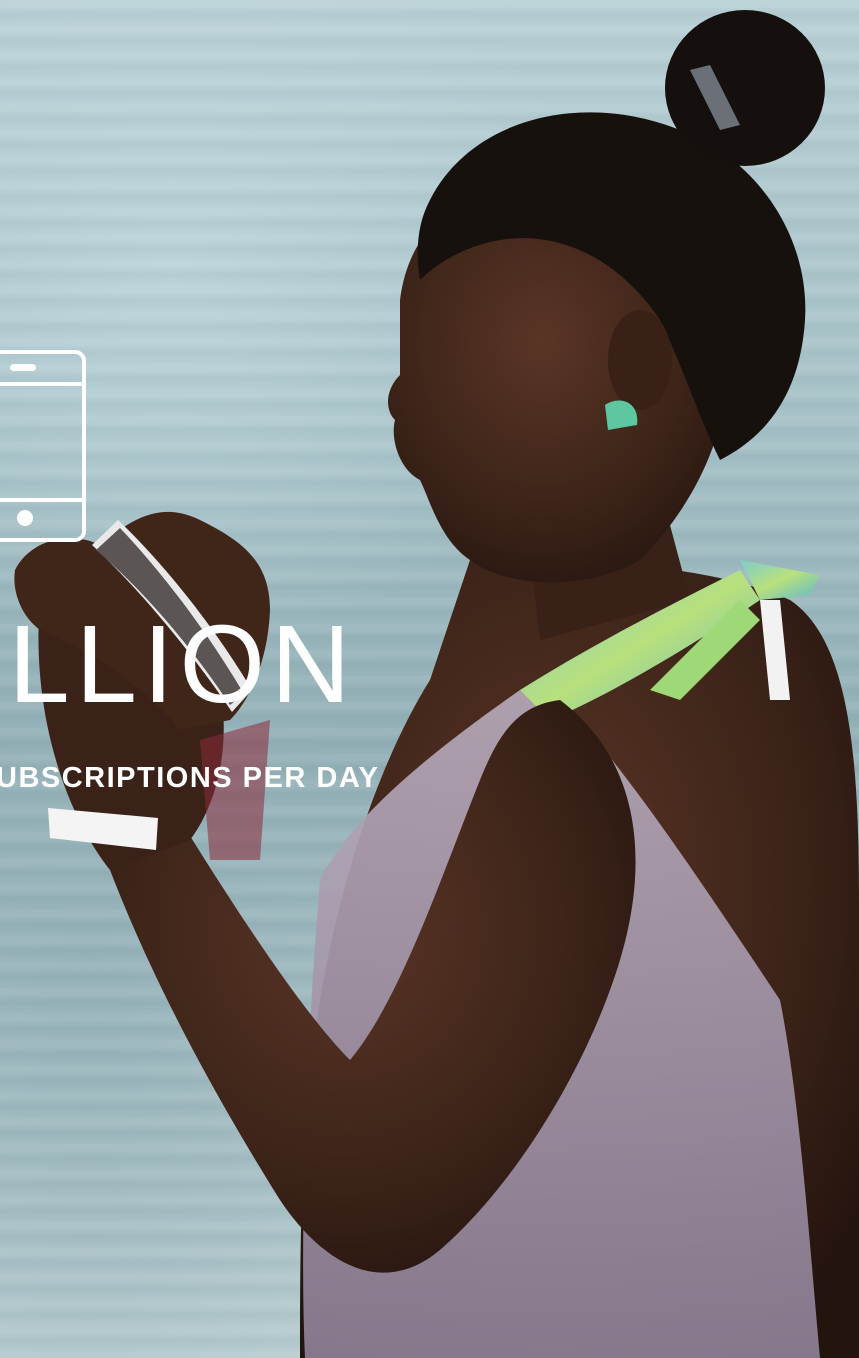  What do you see at coordinates (43, 446) in the screenshot?
I see `smartphone-outline-icon` at bounding box center [43, 446].